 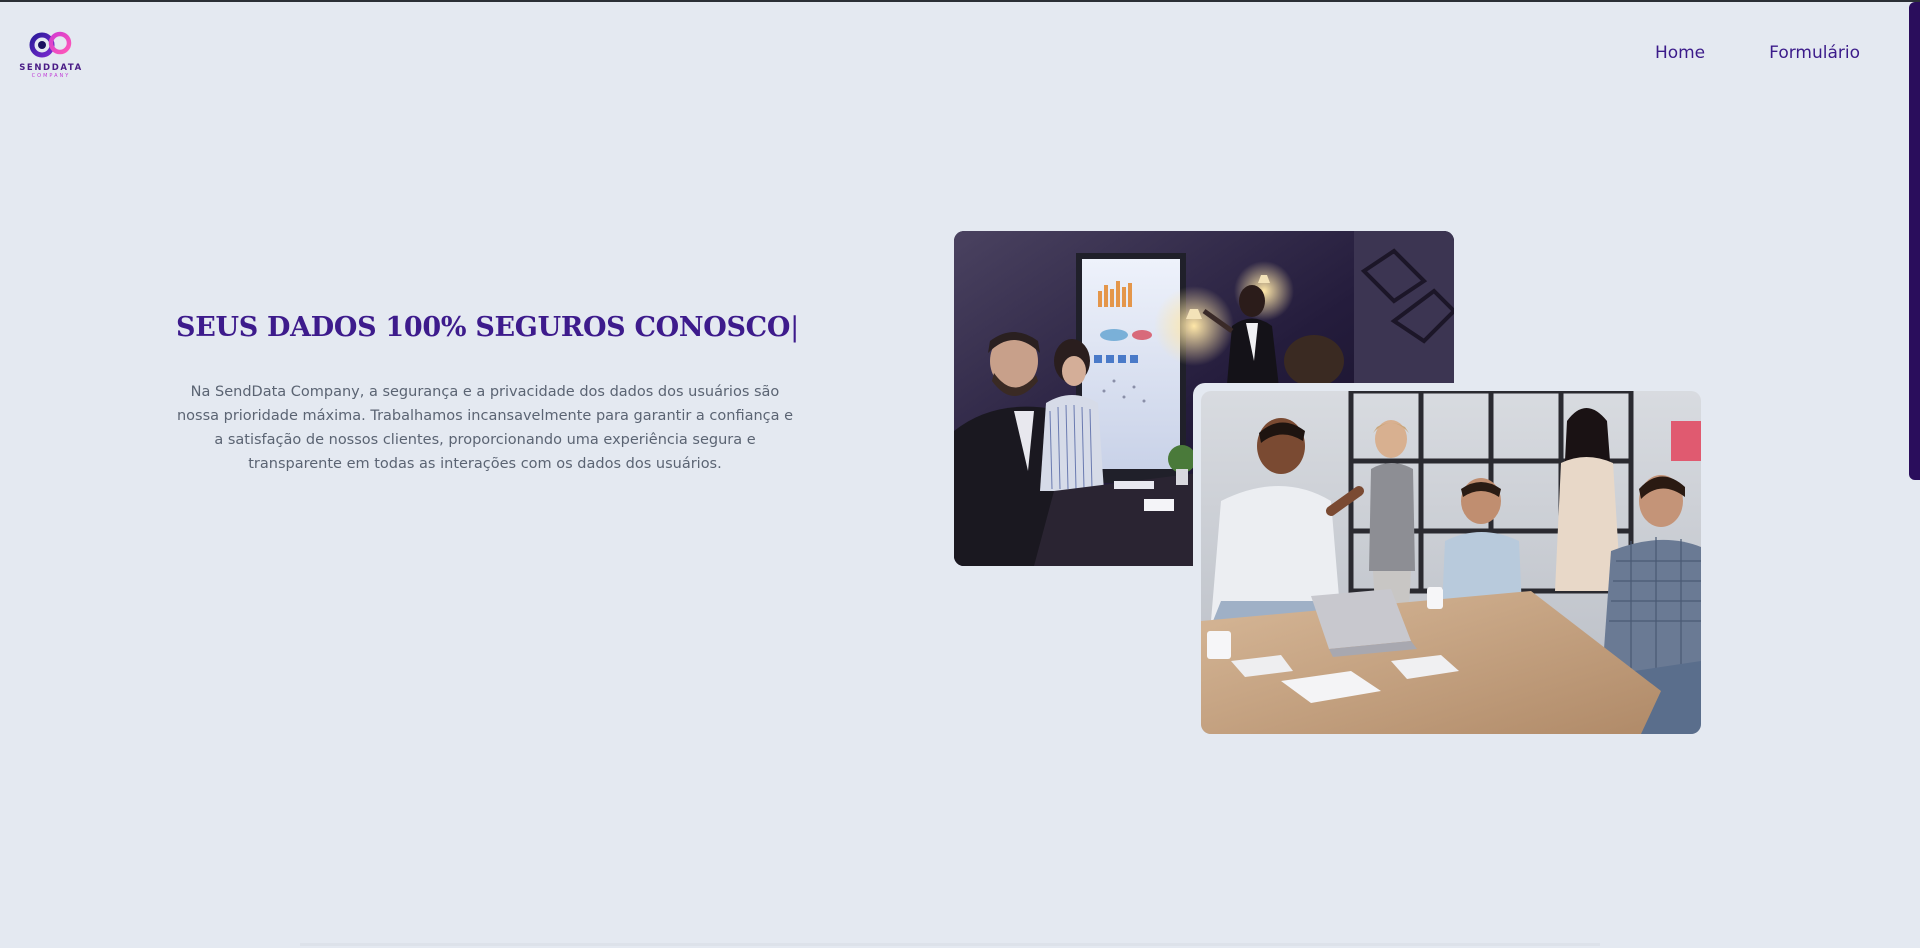 What do you see at coordinates (50, 44) in the screenshot?
I see `infinity-logo-icon` at bounding box center [50, 44].